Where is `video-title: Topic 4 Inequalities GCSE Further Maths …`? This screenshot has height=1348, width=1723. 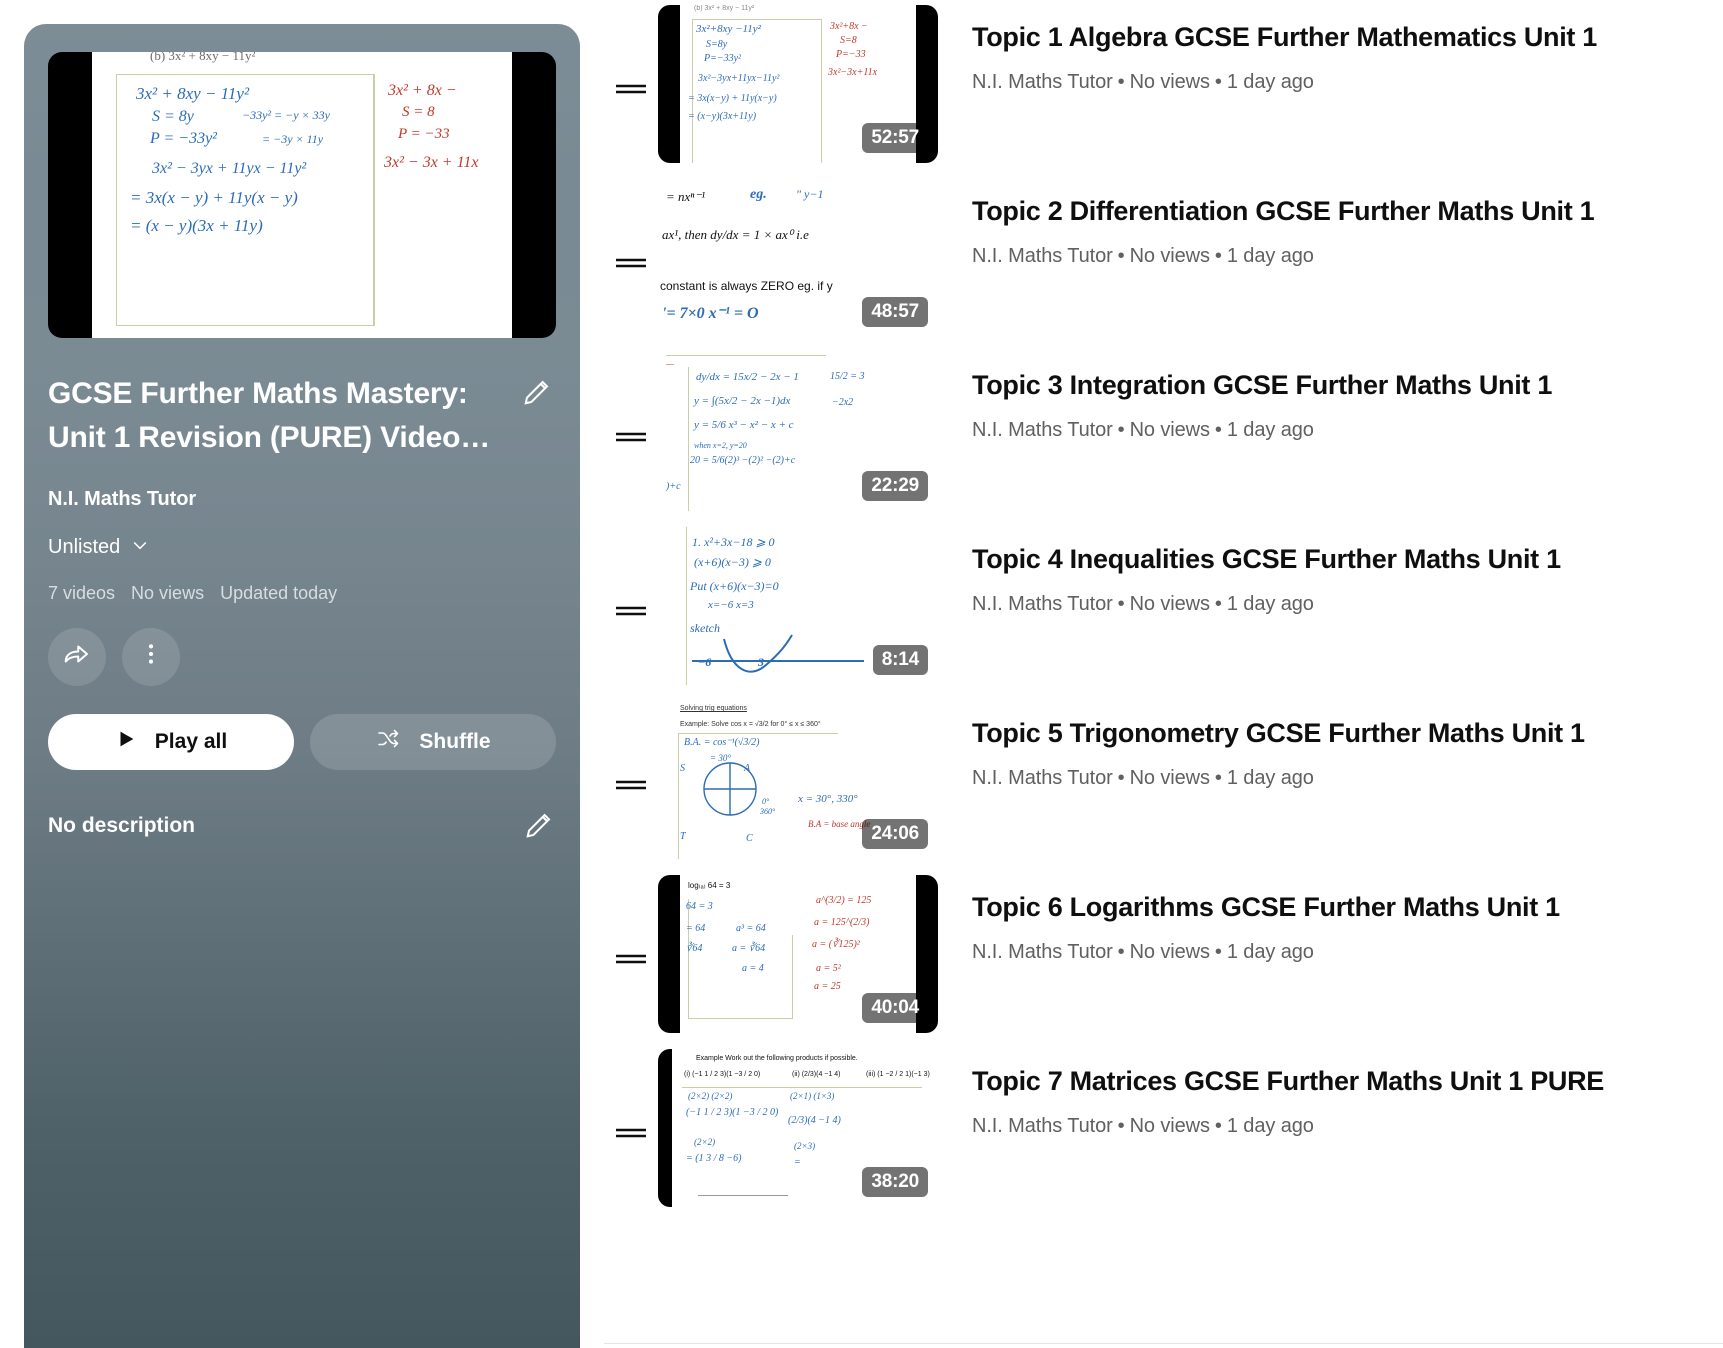 video-title: Topic 4 Inequalities GCSE Further Maths … is located at coordinates (1347, 559).